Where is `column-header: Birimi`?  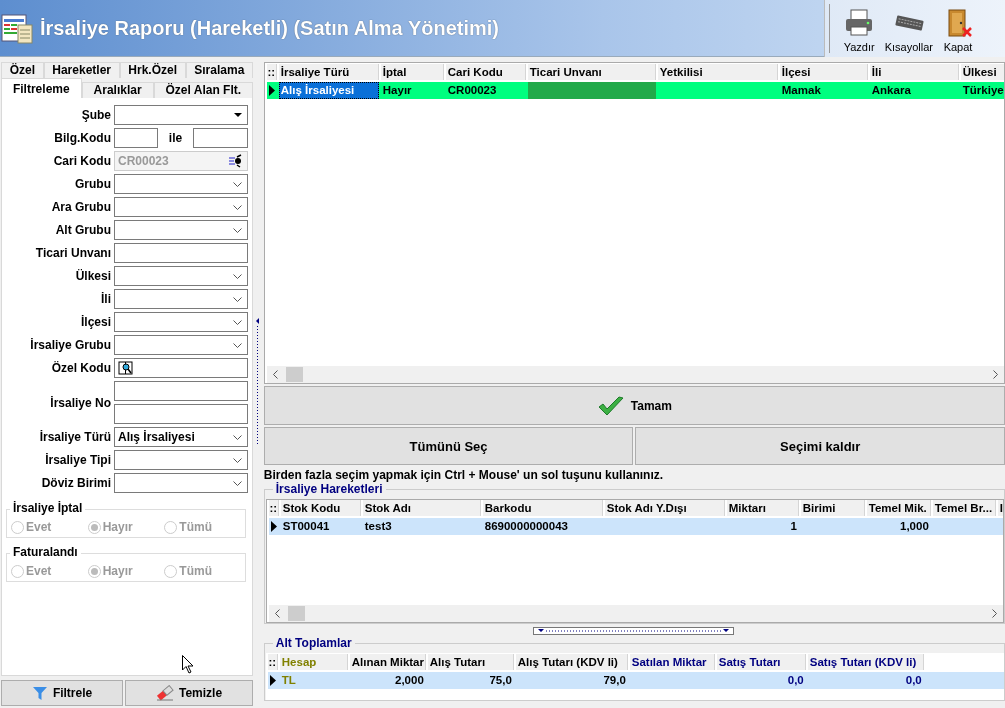
column-header: Birimi is located at coordinates (832, 508).